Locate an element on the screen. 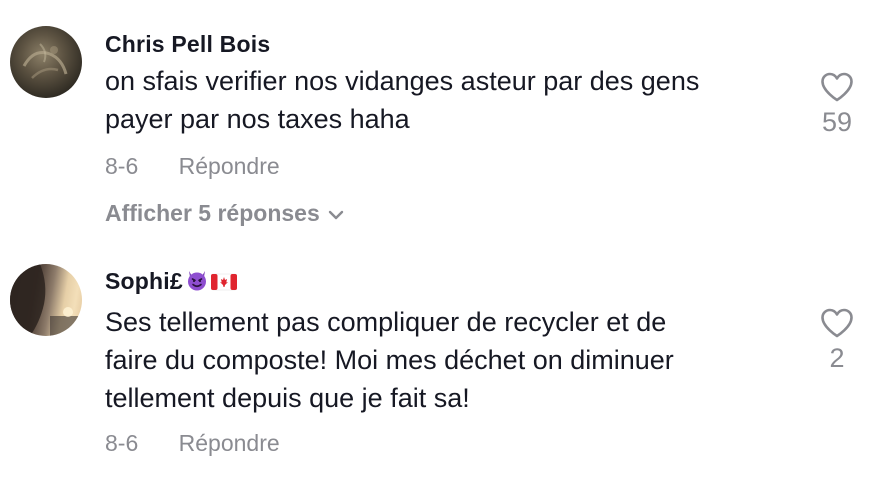  show-replies-label: Afficher 5 réponses is located at coordinates (212, 213).